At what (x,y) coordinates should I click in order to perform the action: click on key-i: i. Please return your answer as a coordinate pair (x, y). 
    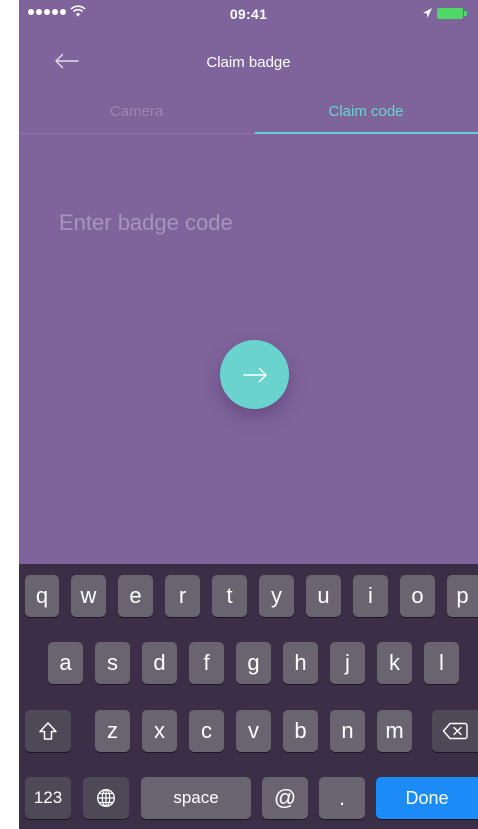
    Looking at the image, I should click on (370, 596).